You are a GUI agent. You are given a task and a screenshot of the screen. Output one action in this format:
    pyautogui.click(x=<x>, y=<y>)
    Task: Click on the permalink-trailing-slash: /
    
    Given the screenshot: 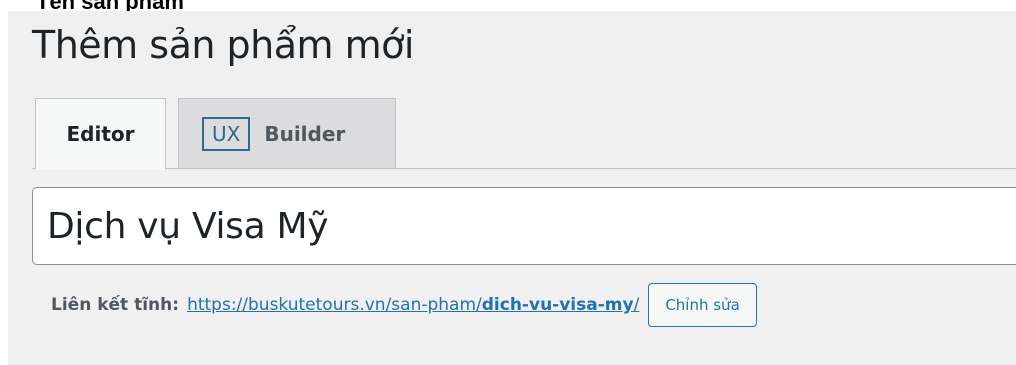 What is the action you would take?
    pyautogui.click(x=636, y=305)
    